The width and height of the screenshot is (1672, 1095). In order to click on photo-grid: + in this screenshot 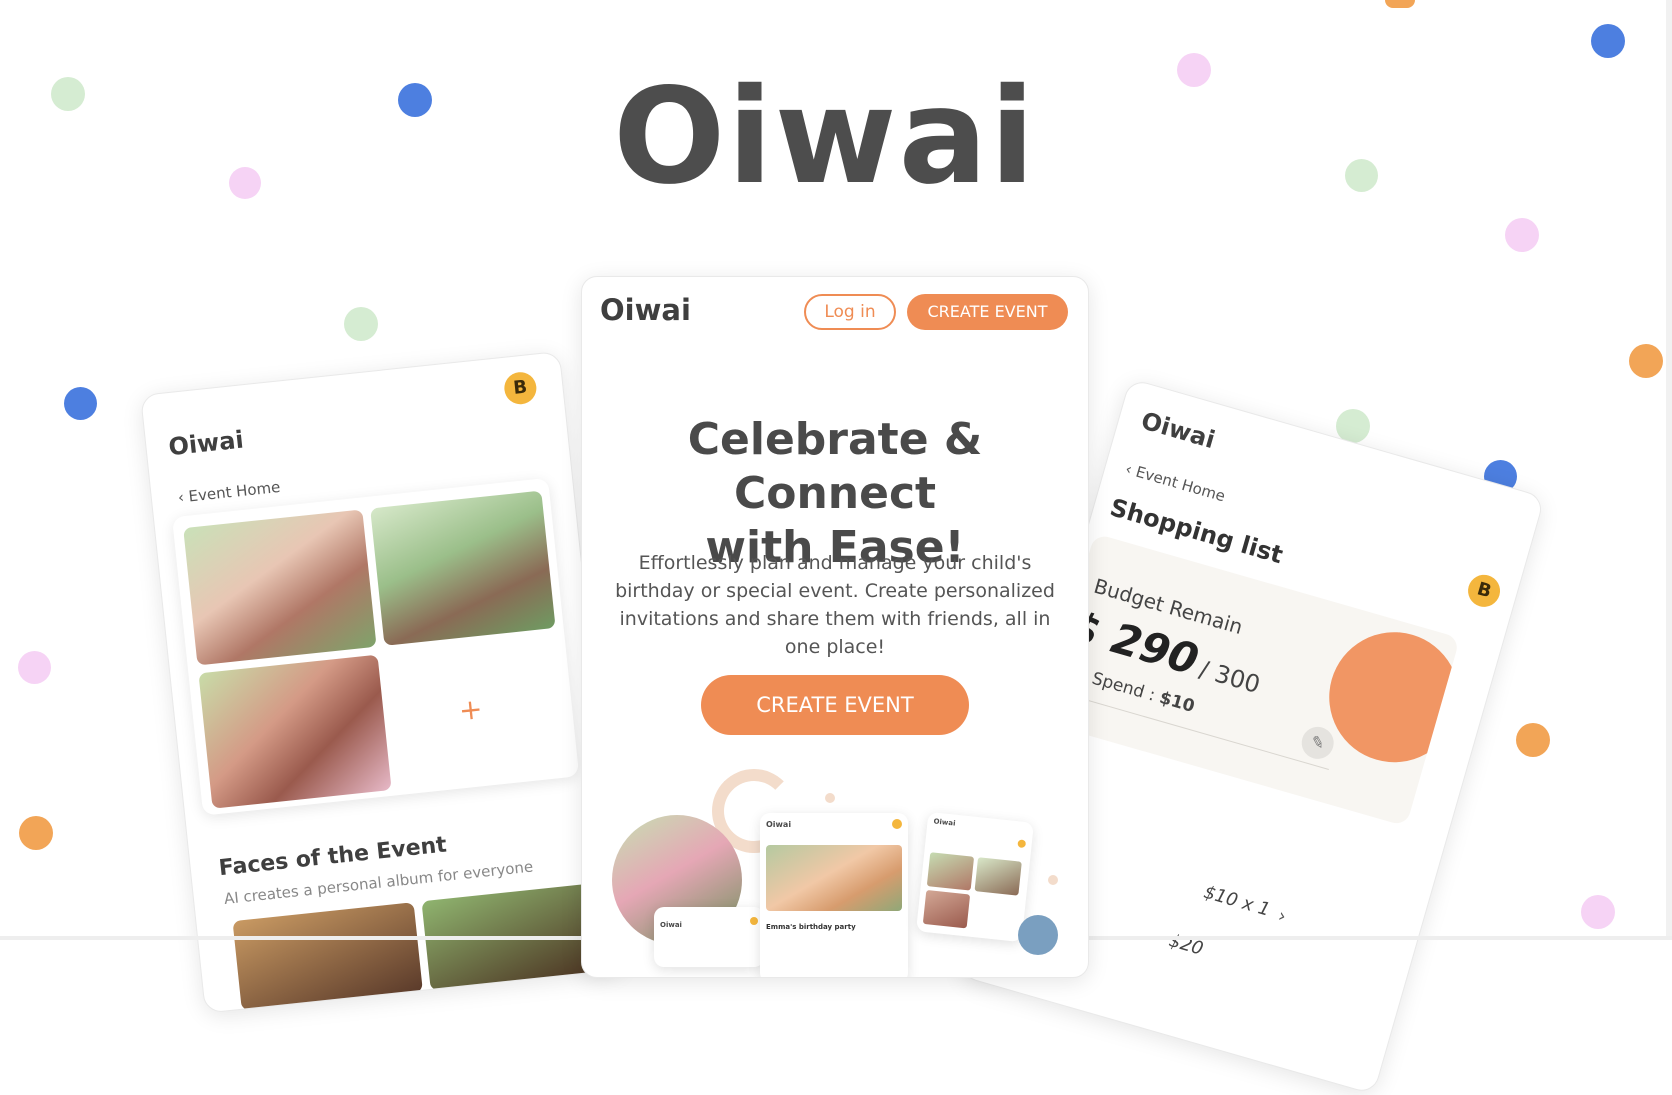, I will do `click(375, 646)`.